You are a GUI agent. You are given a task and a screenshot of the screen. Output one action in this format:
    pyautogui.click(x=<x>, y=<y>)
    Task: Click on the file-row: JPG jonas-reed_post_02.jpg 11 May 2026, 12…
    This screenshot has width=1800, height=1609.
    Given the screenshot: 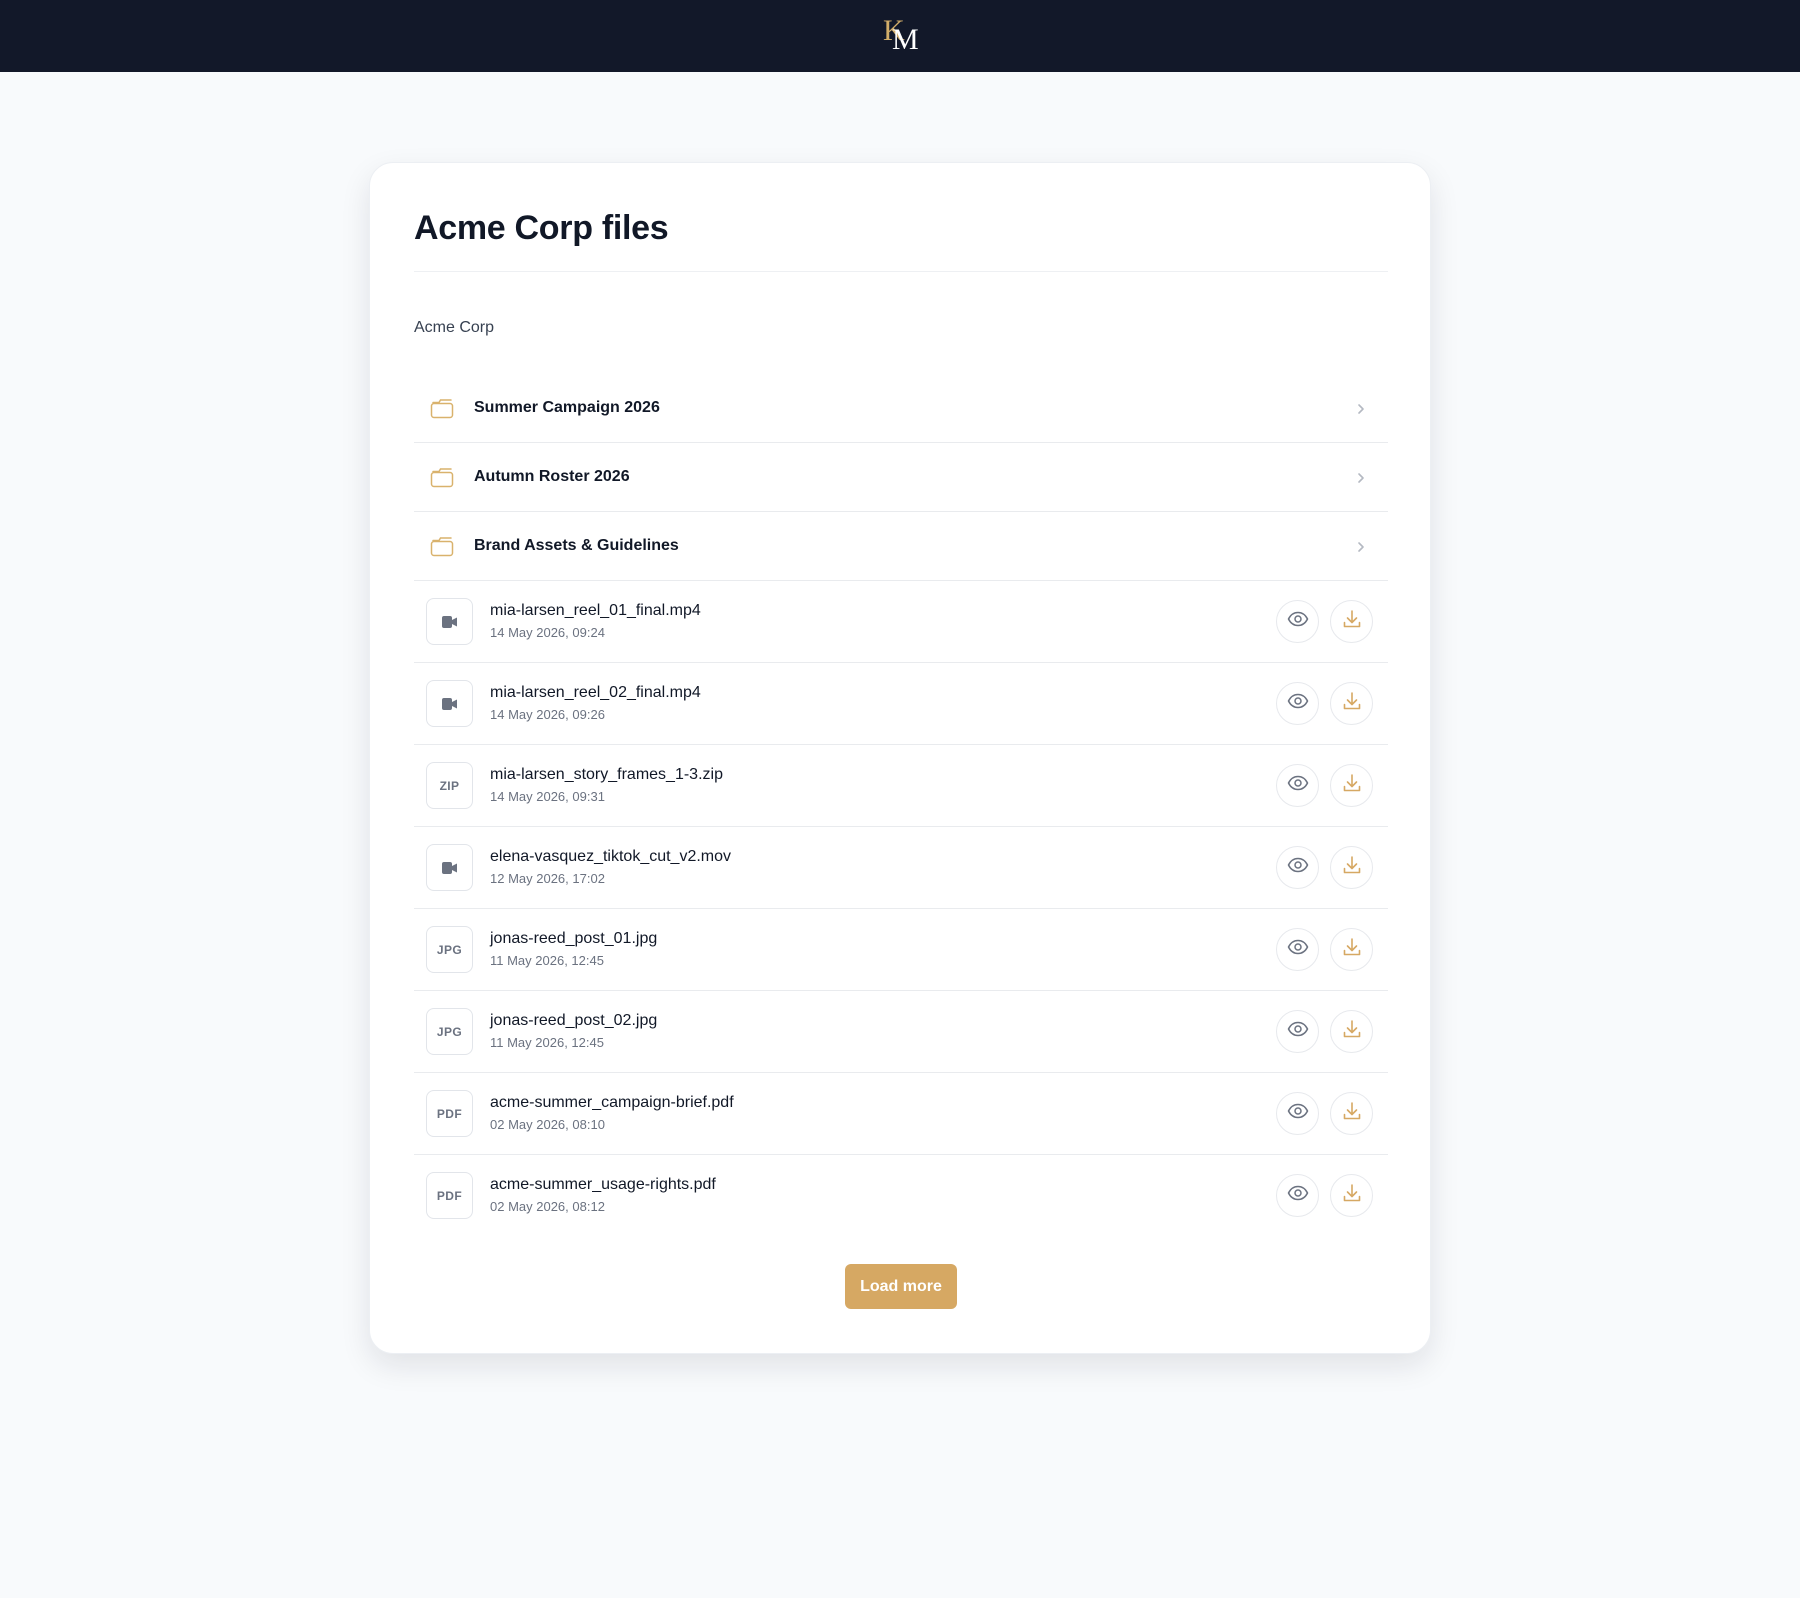 What is the action you would take?
    pyautogui.click(x=901, y=1032)
    